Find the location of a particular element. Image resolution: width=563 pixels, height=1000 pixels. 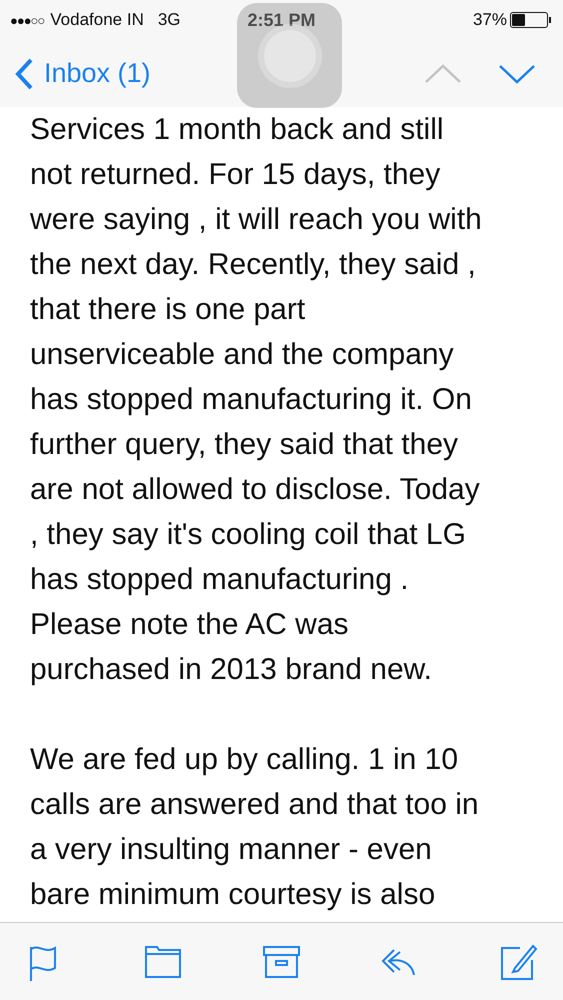

assistive-touch-button is located at coordinates (289, 55).